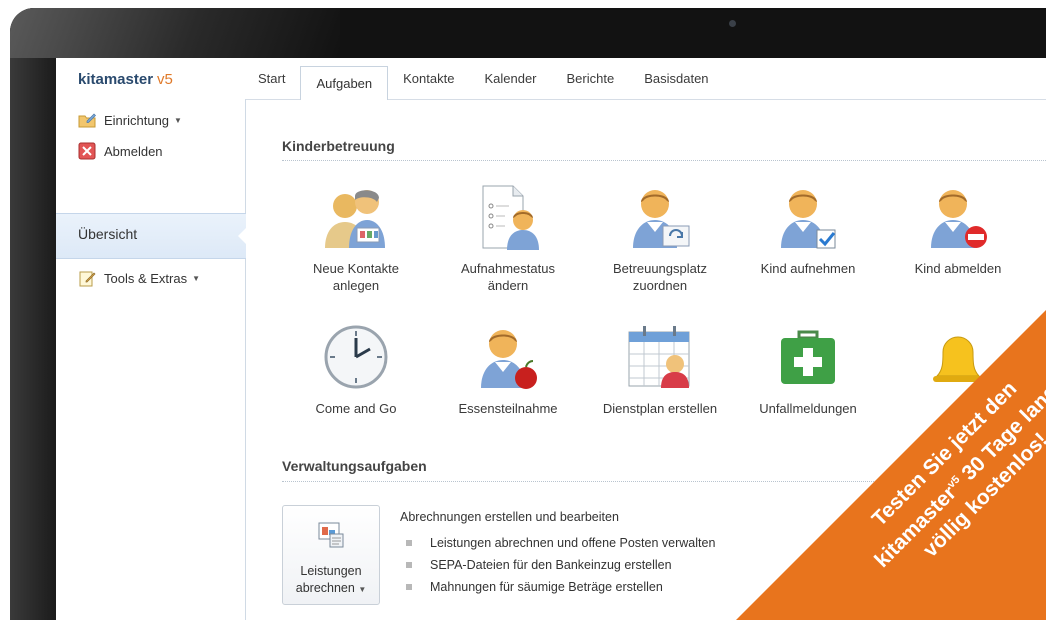 Image resolution: width=1046 pixels, height=621 pixels. What do you see at coordinates (331, 555) in the screenshot?
I see `billing-button: Leistungen abrechnen ▼` at bounding box center [331, 555].